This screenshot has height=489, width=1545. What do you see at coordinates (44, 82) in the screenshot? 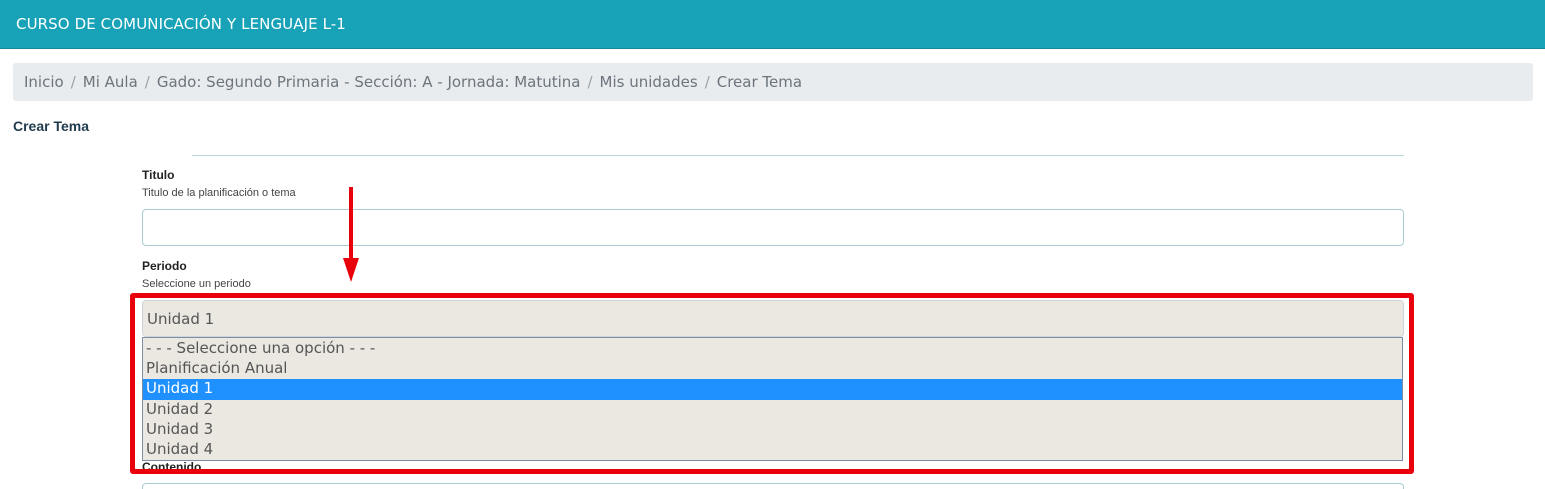
I see `breadcrumb-inicio: Inicio` at bounding box center [44, 82].